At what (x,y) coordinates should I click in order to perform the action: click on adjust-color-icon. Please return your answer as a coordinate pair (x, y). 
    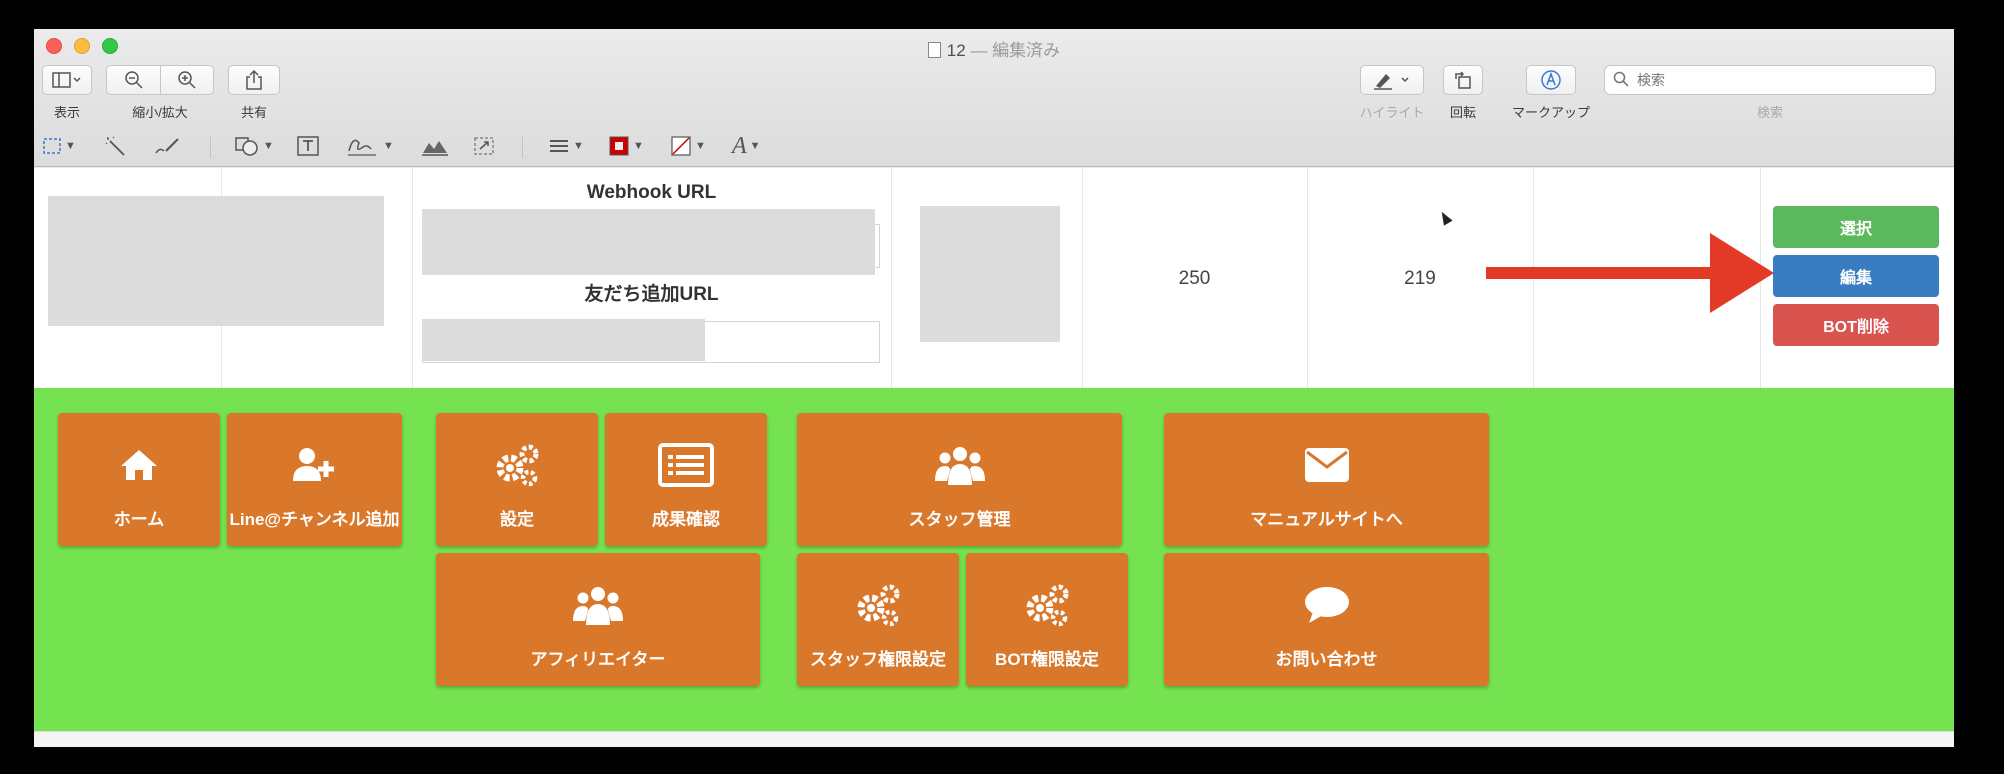
    Looking at the image, I should click on (435, 148).